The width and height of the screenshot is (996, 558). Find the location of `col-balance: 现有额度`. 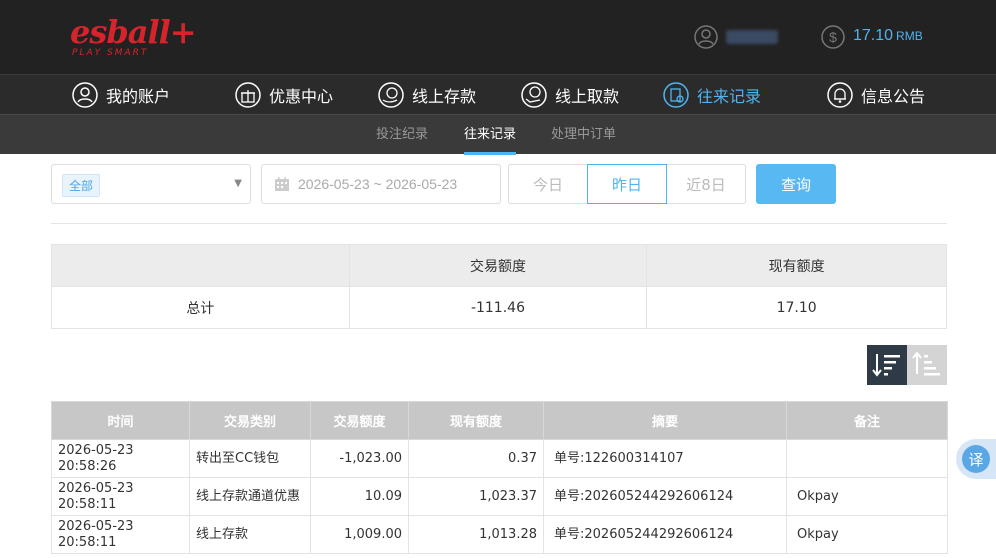

col-balance: 现有额度 is located at coordinates (476, 420).